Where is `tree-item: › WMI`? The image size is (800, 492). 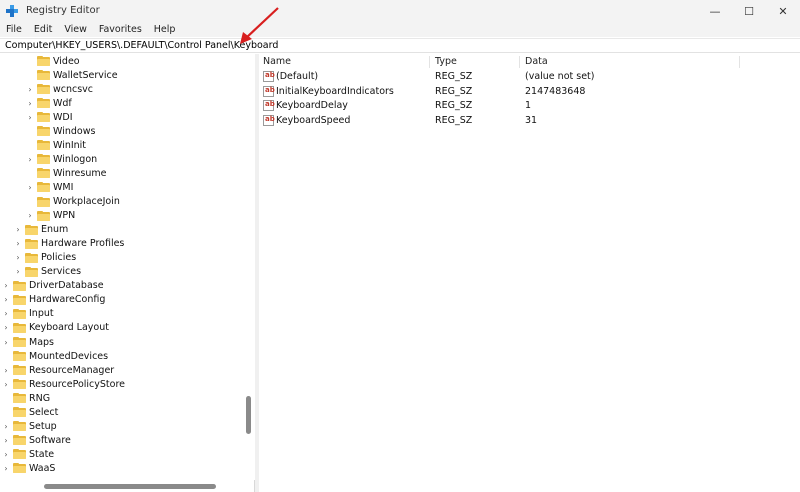 tree-item: › WMI is located at coordinates (49, 187).